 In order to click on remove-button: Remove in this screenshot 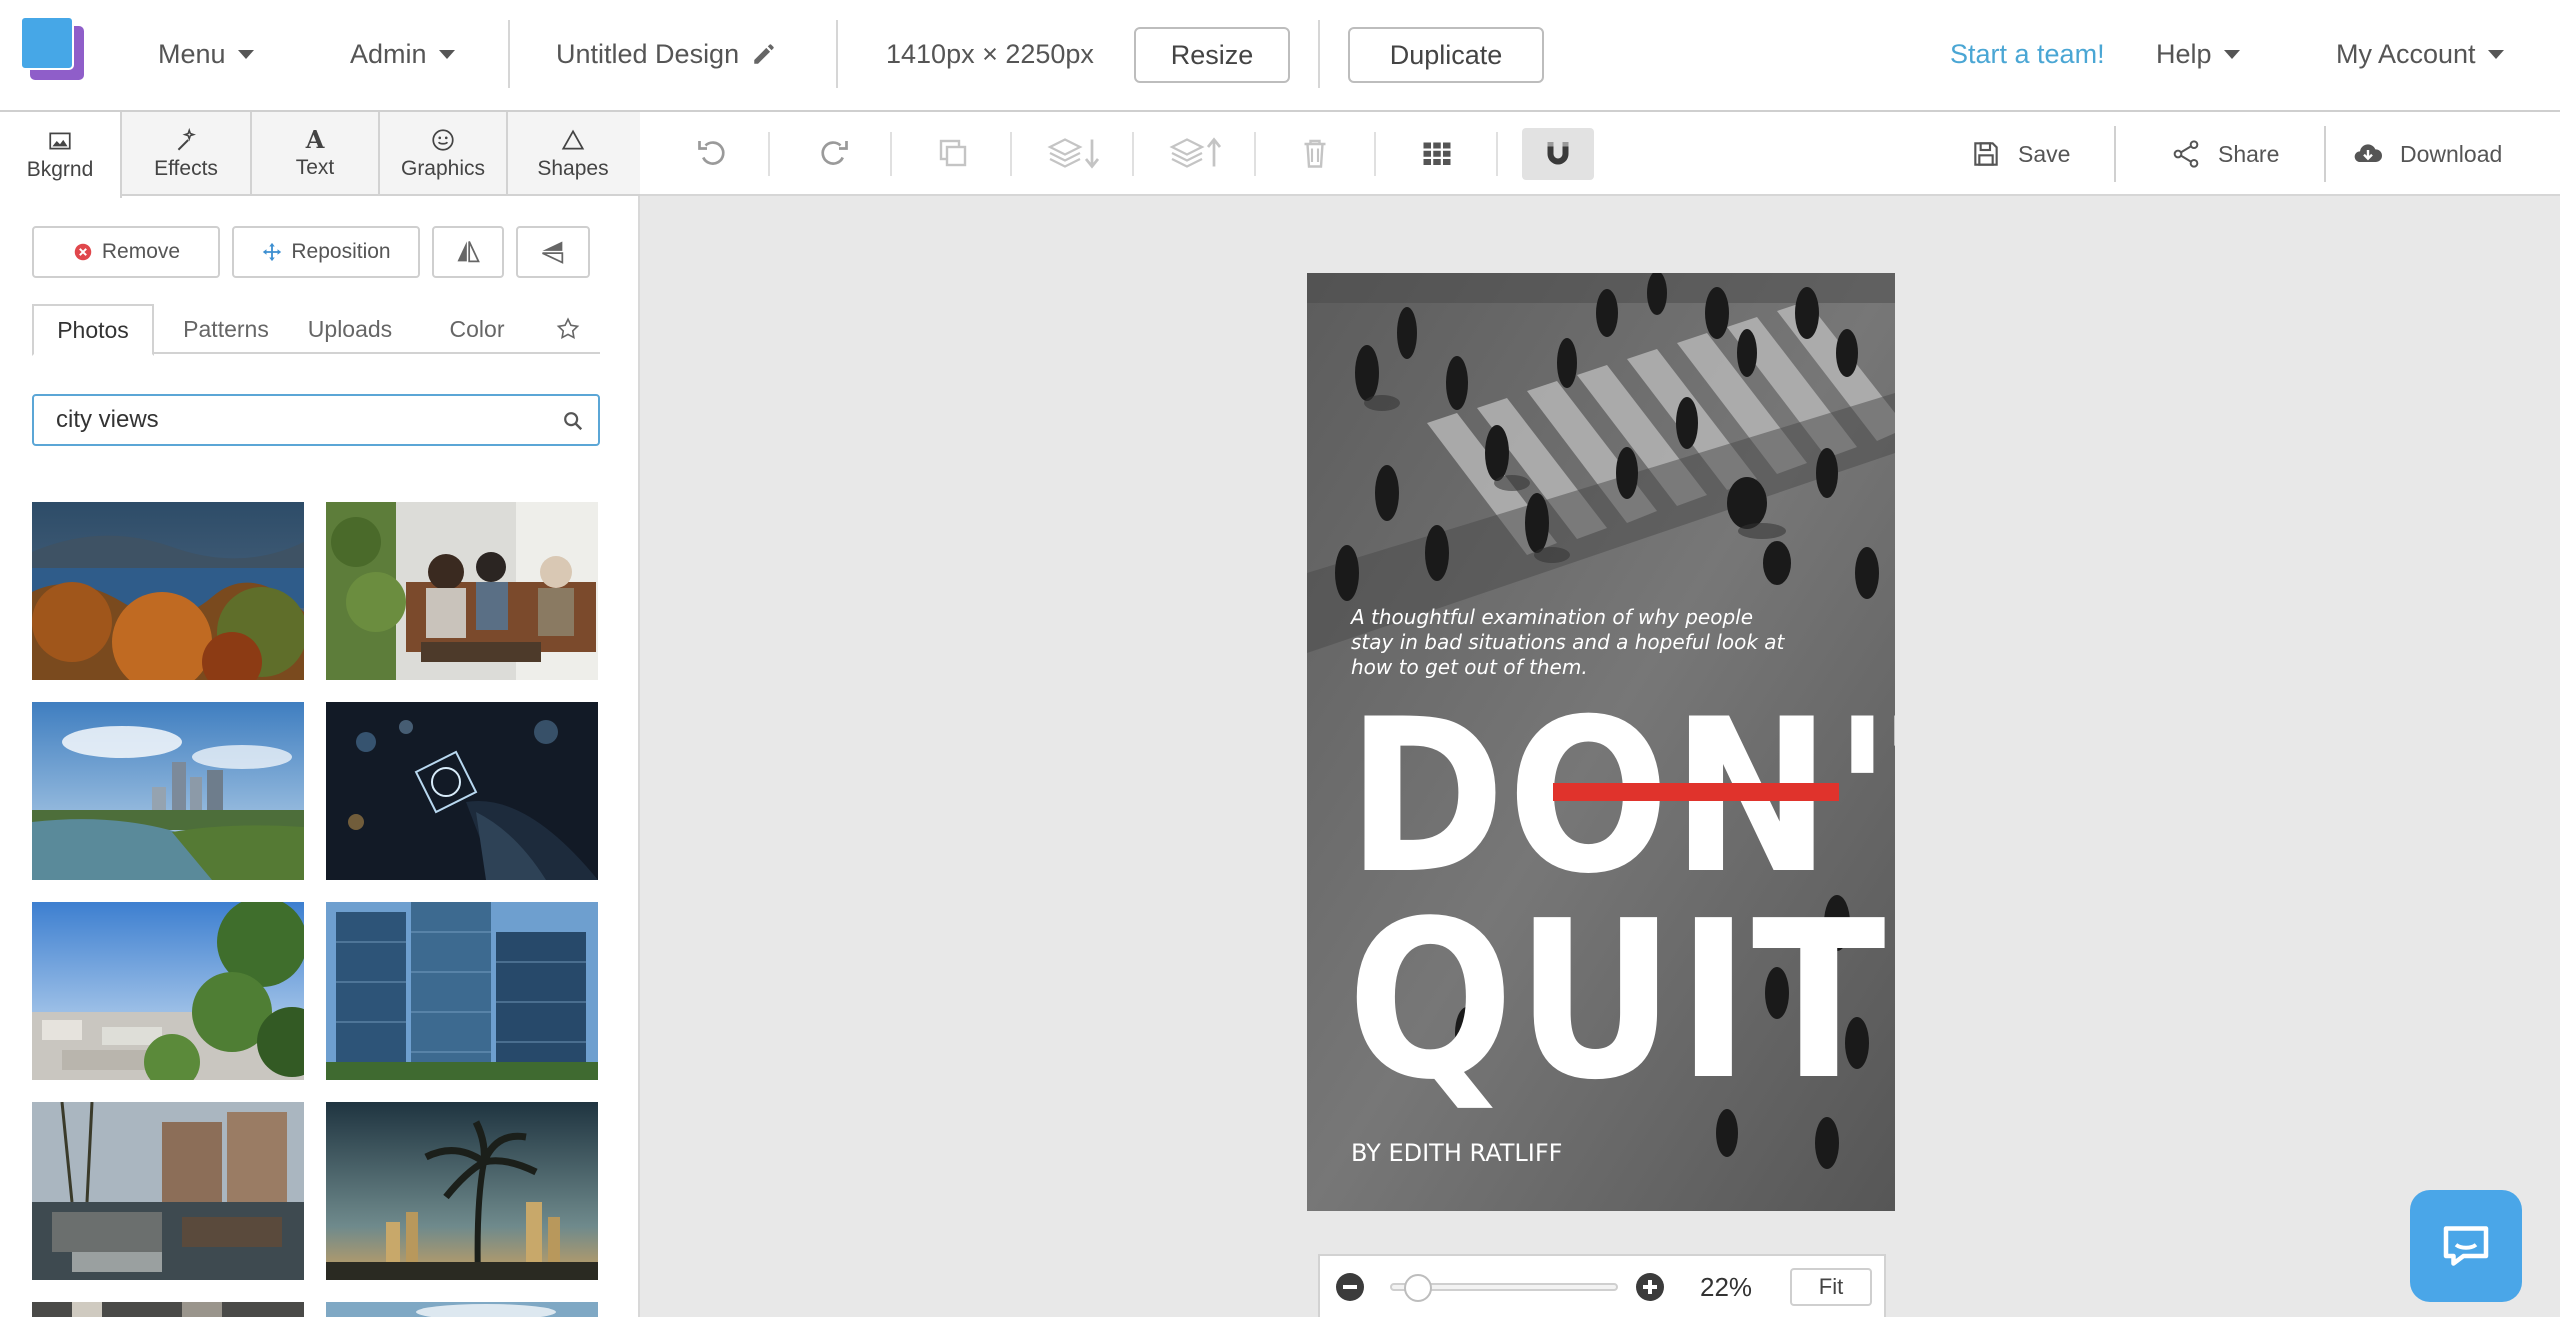, I will do `click(126, 252)`.